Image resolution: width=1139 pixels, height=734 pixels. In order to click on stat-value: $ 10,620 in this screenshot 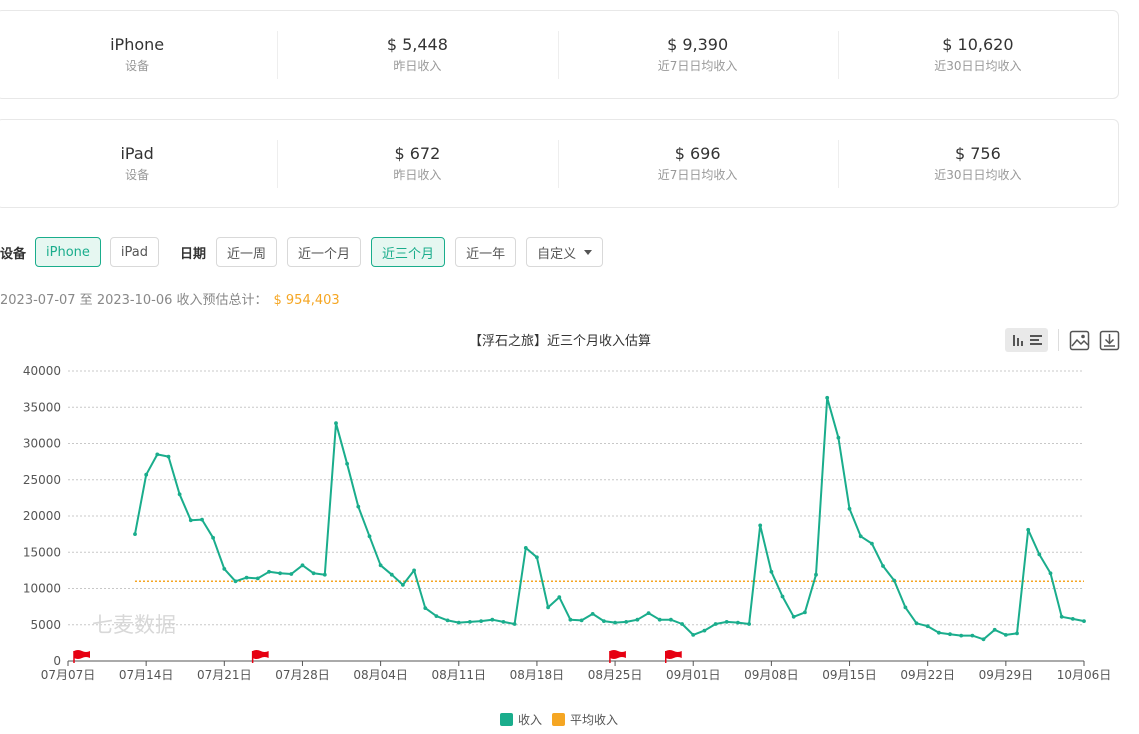, I will do `click(978, 44)`.